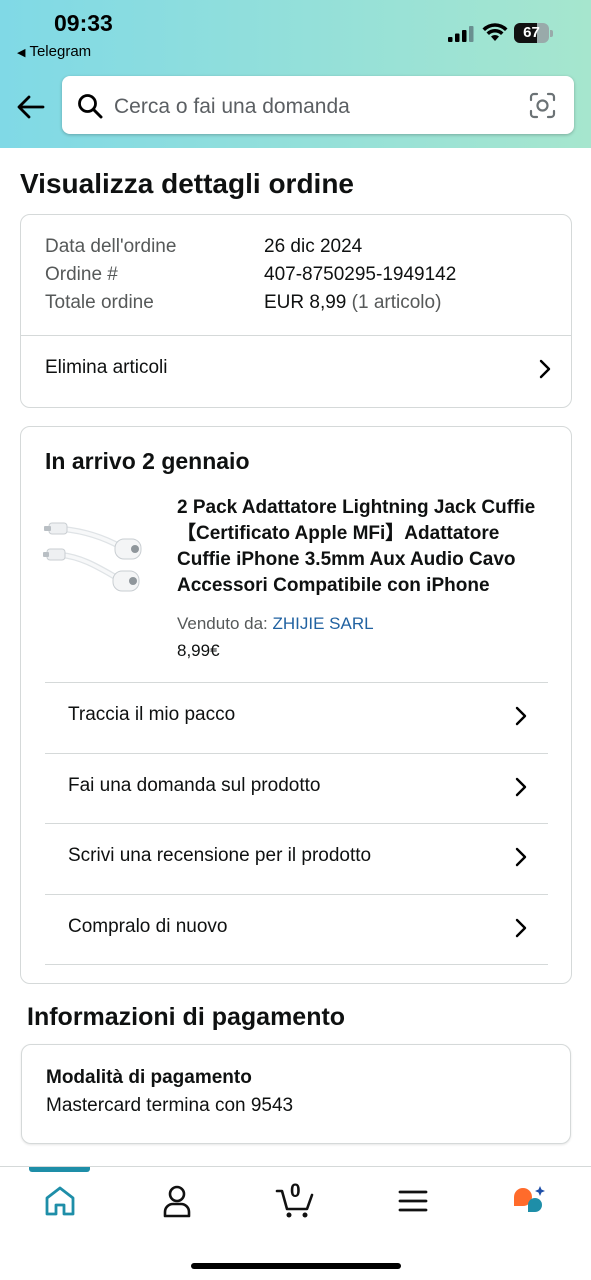 This screenshot has width=591, height=1280. What do you see at coordinates (81, 274) in the screenshot?
I see `order-number-label: Ordine #` at bounding box center [81, 274].